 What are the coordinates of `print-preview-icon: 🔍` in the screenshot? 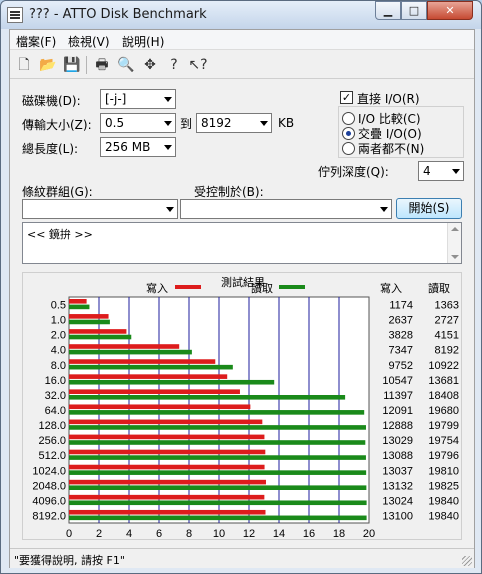 It's located at (126, 65).